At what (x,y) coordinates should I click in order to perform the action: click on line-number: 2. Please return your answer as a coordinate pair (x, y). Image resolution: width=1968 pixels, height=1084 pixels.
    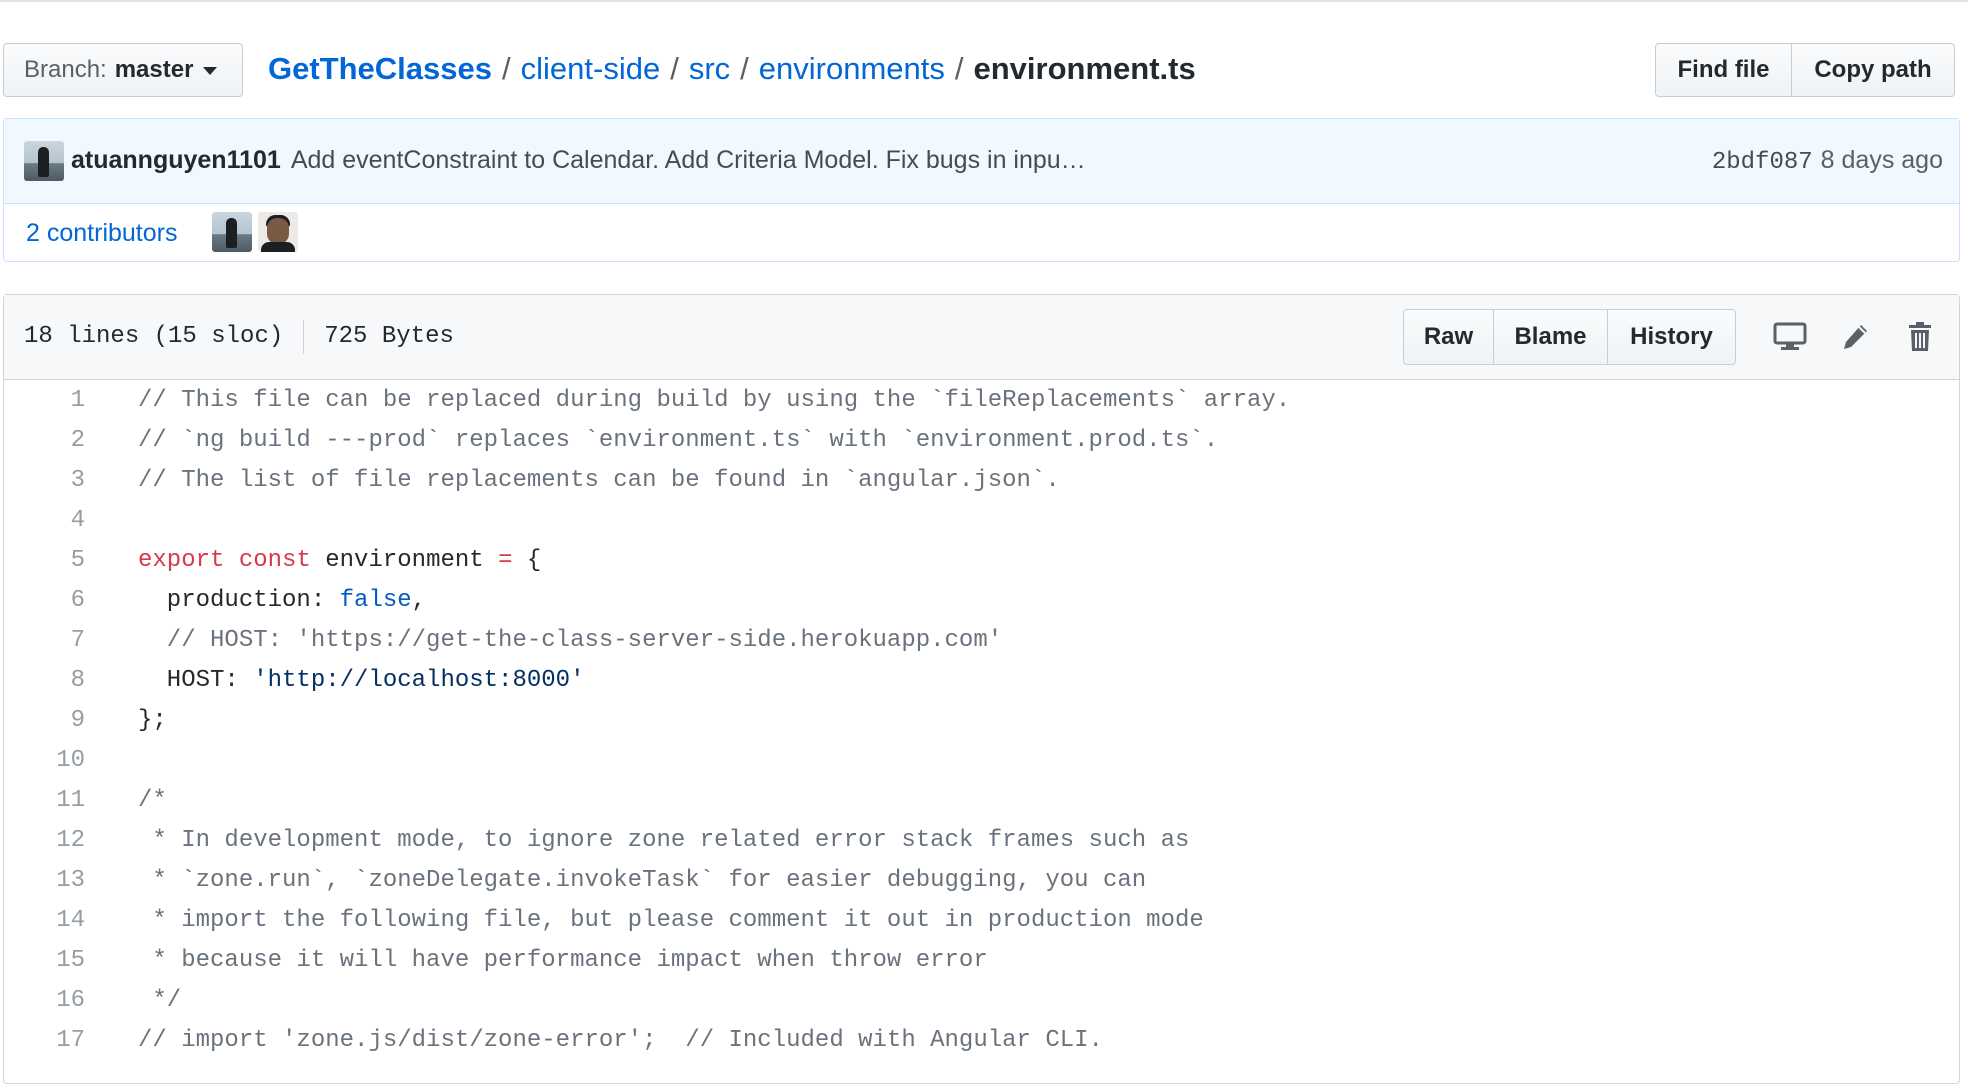
    Looking at the image, I should click on (44, 440).